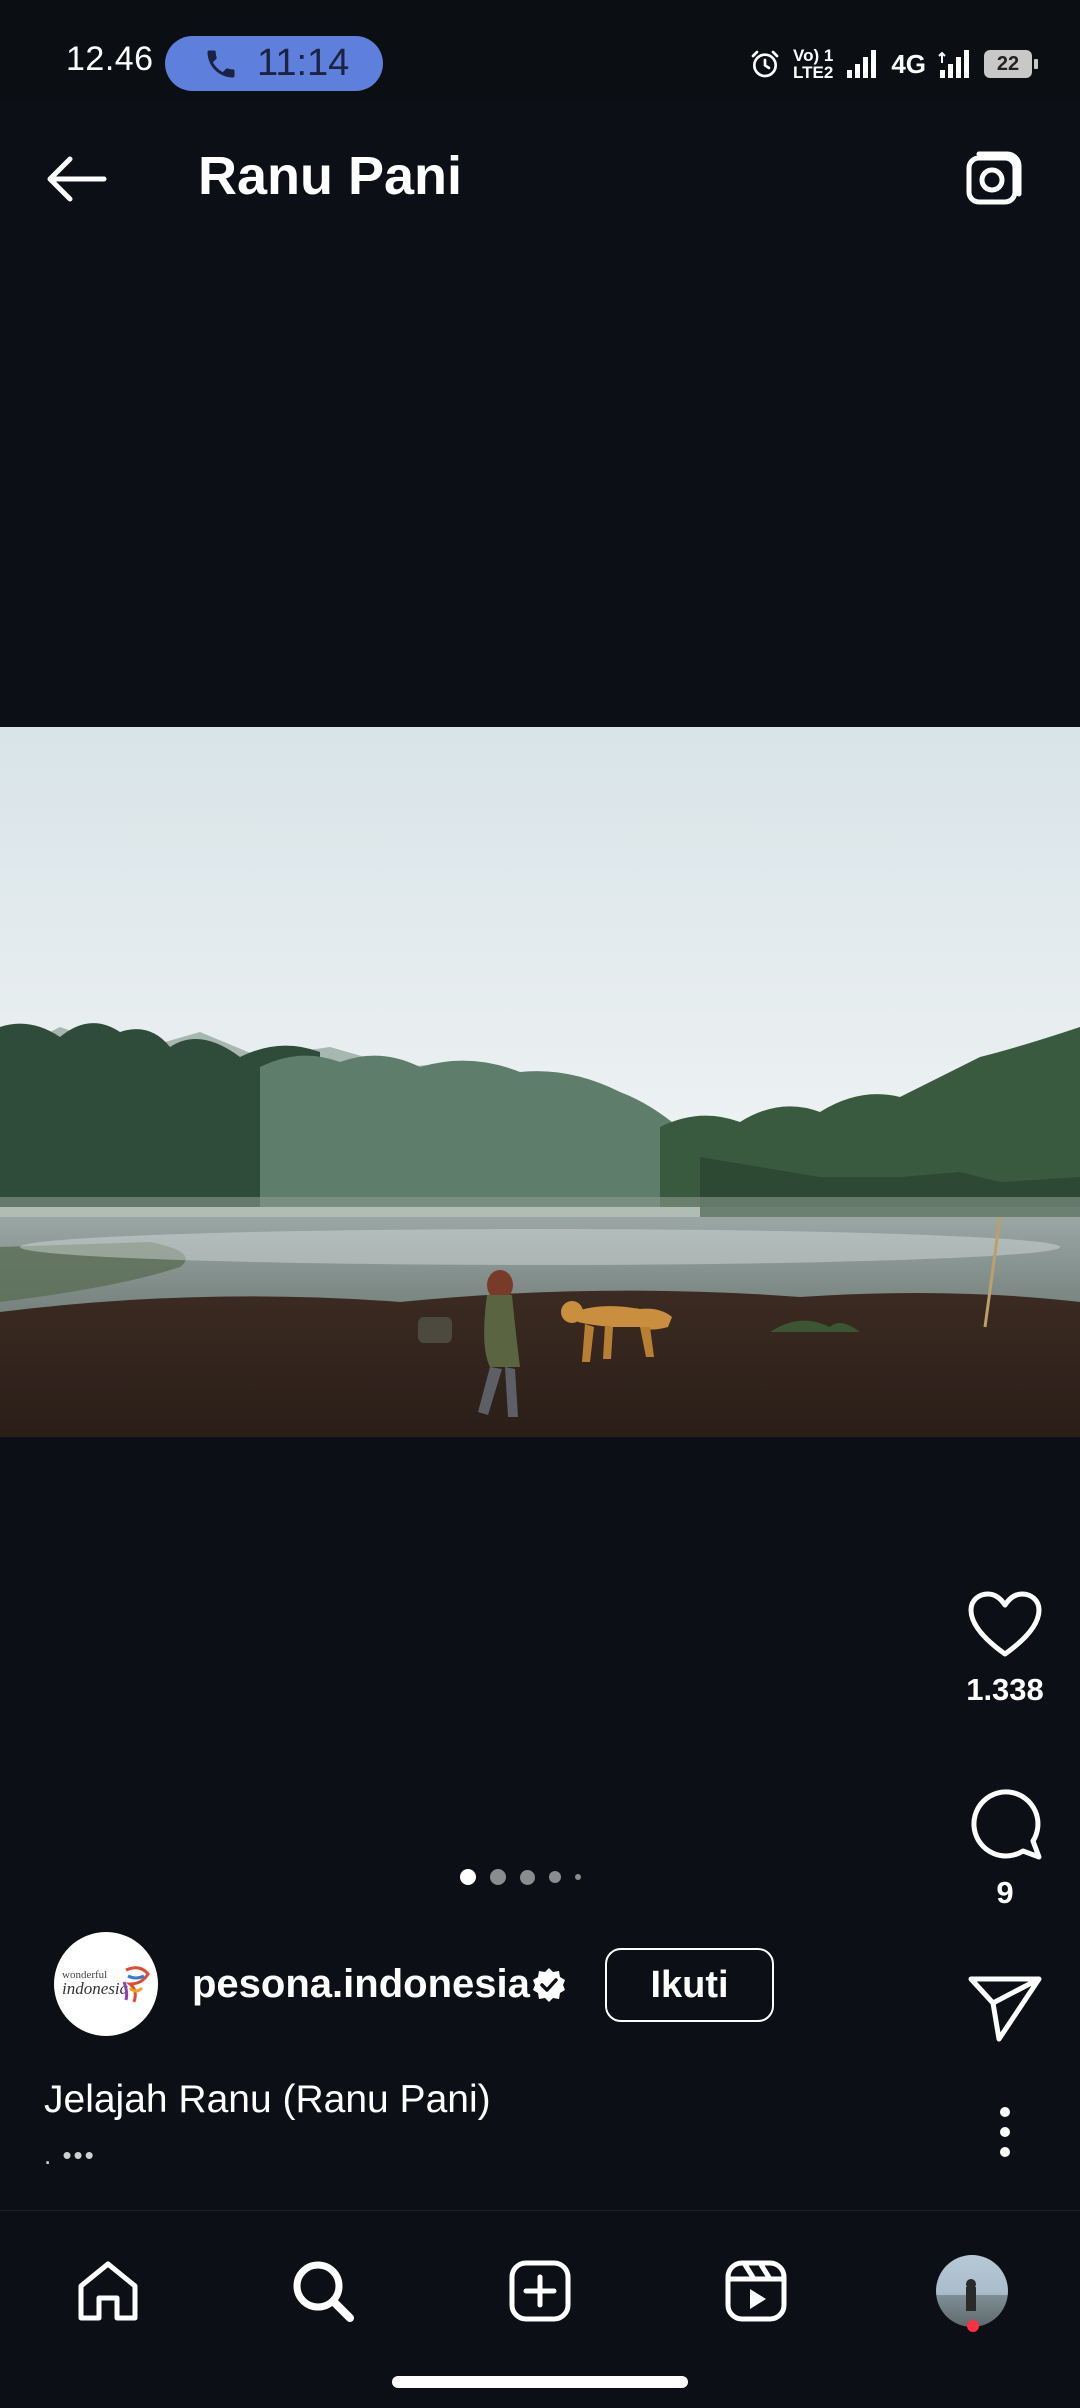 The width and height of the screenshot is (1080, 2408). What do you see at coordinates (972, 2291) in the screenshot?
I see `profile-avatar` at bounding box center [972, 2291].